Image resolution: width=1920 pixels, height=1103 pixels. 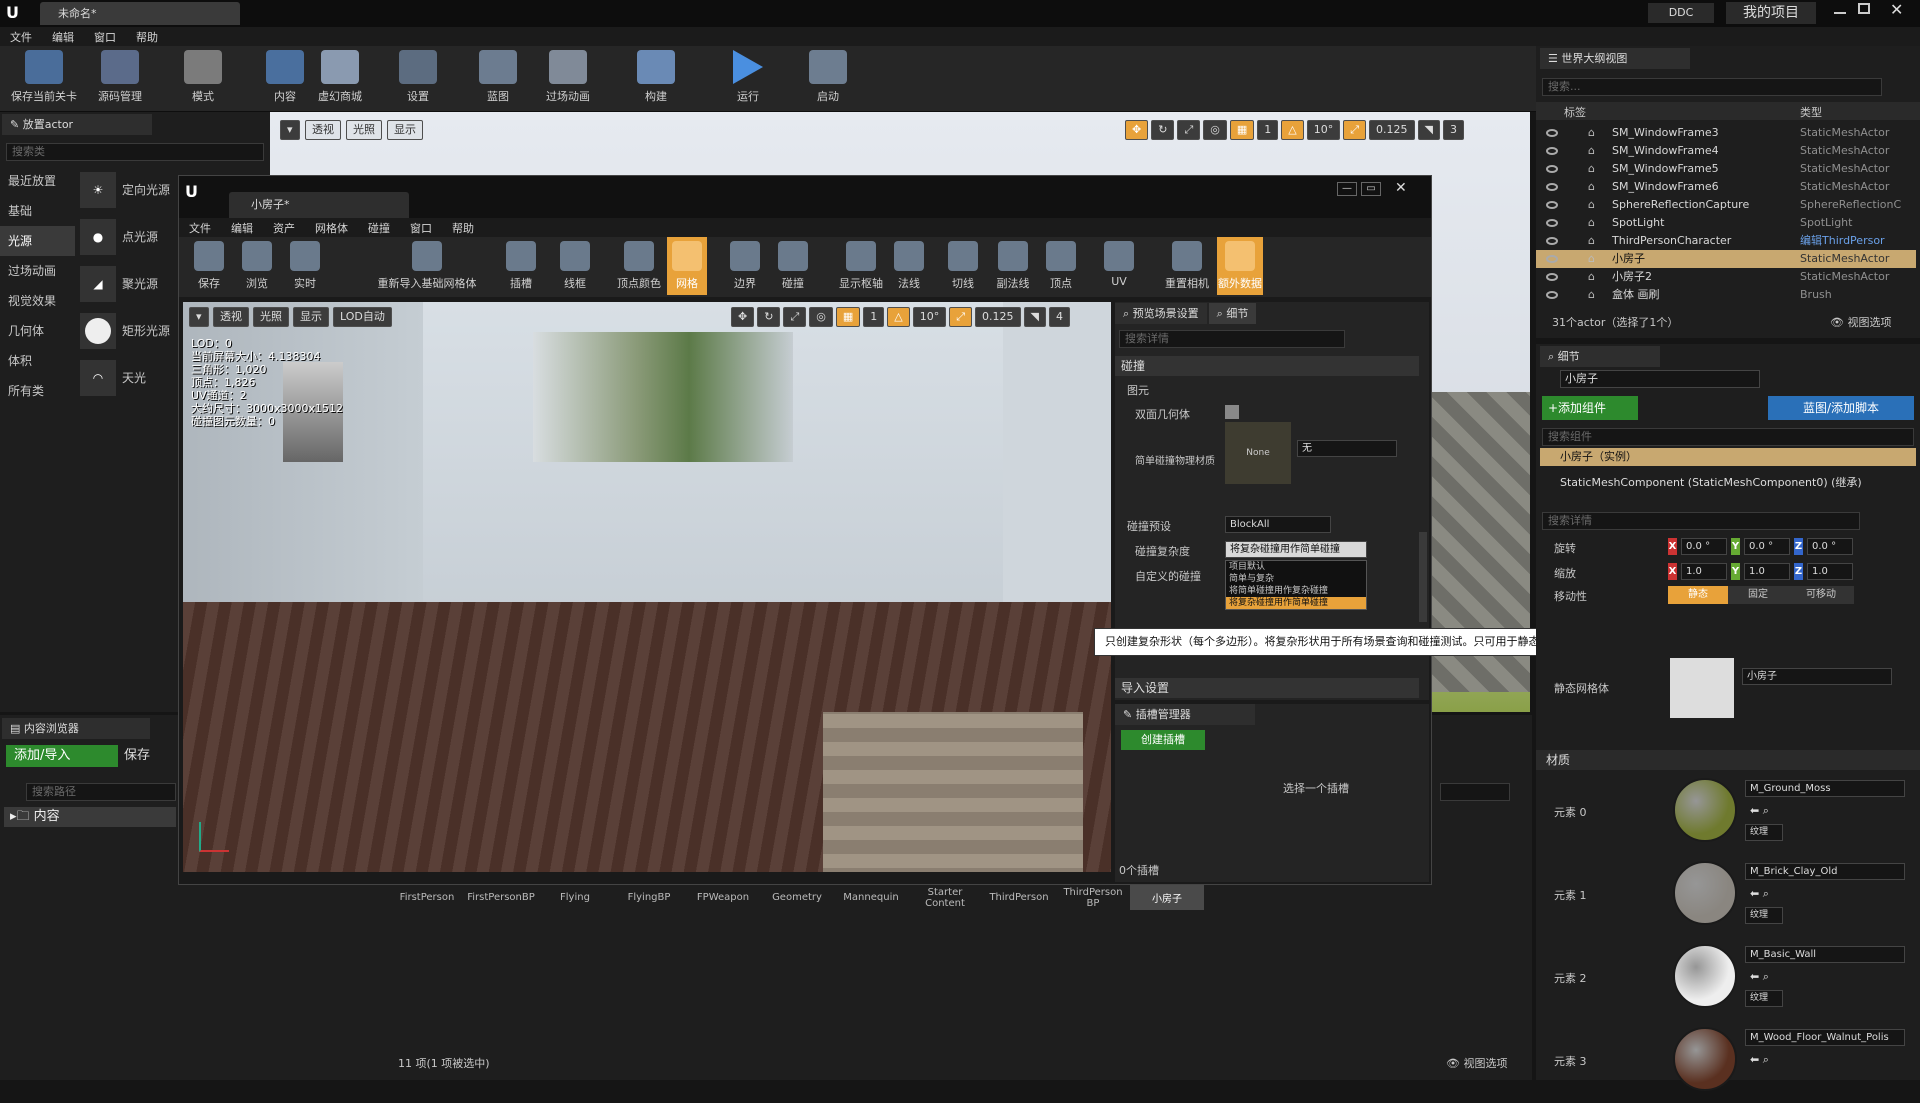 What do you see at coordinates (1163, 130) in the screenshot?
I see `rotate-icon: ↻` at bounding box center [1163, 130].